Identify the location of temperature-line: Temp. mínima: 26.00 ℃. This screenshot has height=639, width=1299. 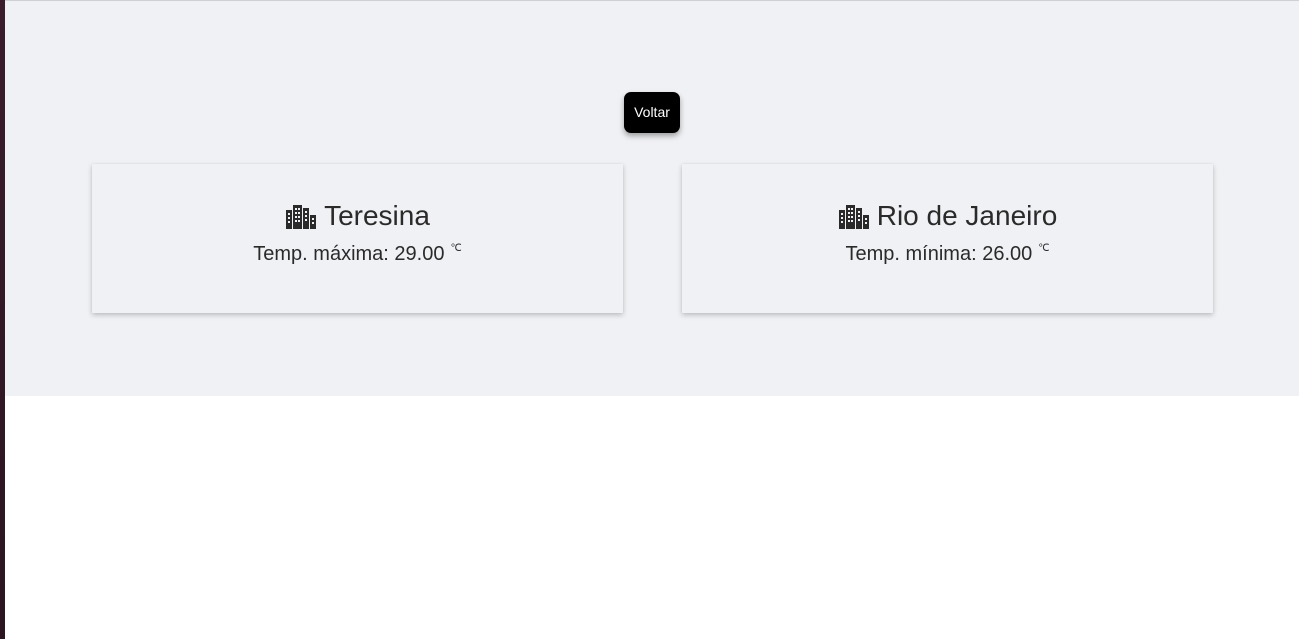
(947, 254).